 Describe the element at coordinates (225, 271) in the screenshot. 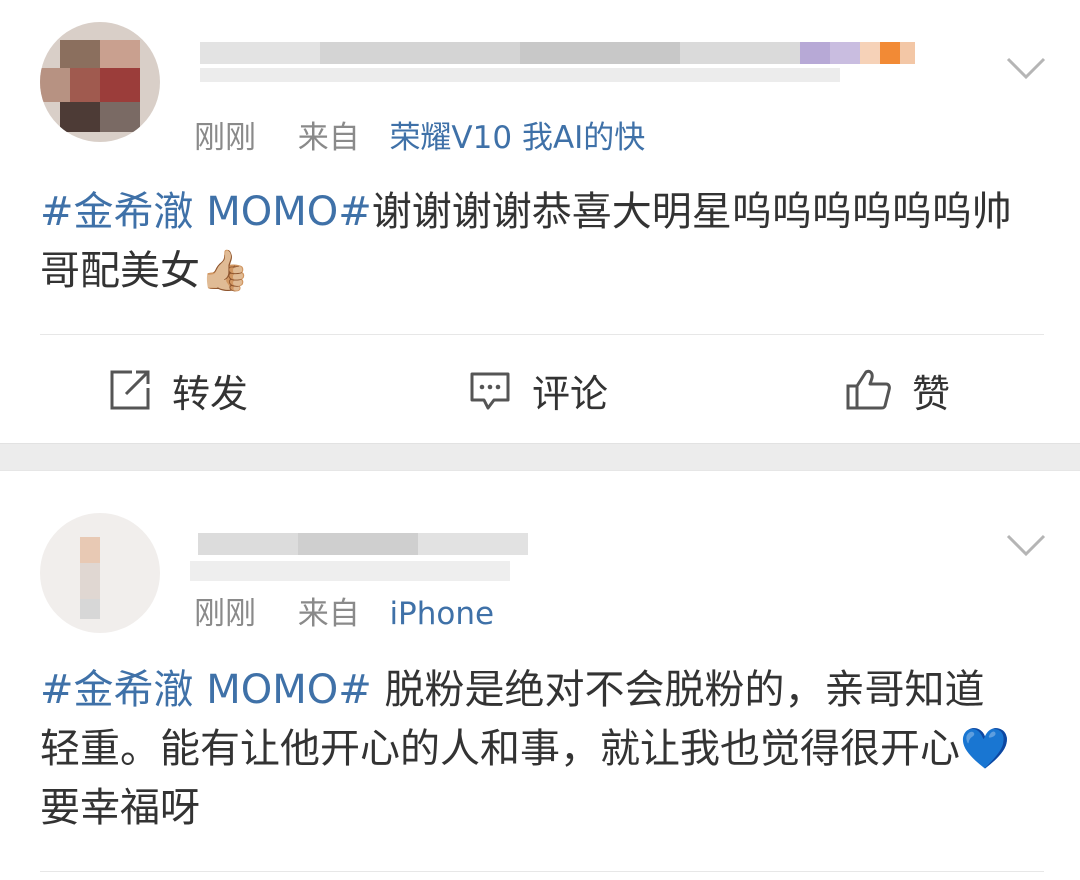

I see `thumbs-up-emoji: 👍🏼` at that location.